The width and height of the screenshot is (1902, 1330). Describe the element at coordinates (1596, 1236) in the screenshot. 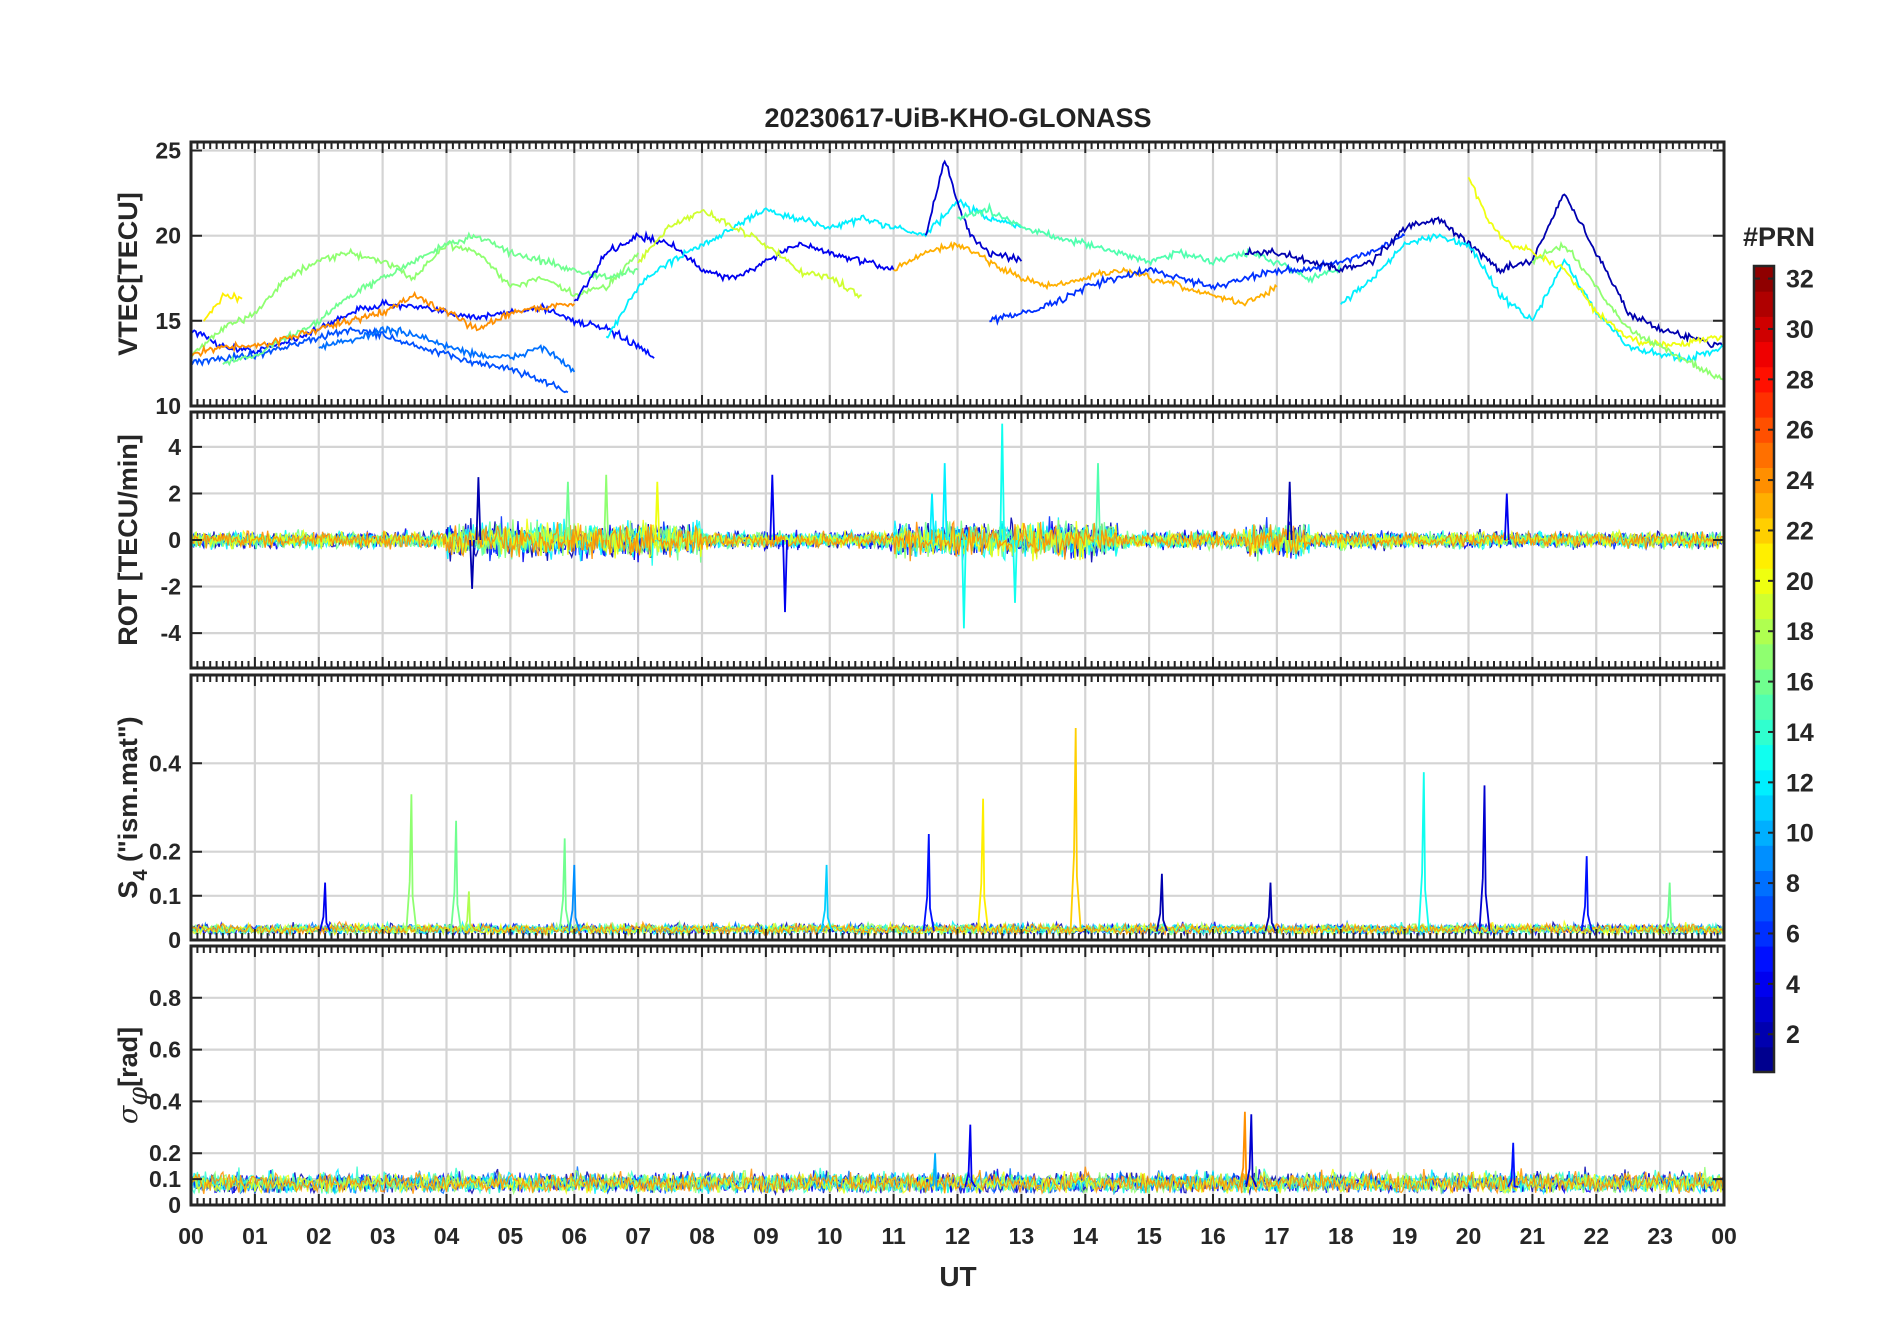

I see `x-tick-label: 22` at that location.